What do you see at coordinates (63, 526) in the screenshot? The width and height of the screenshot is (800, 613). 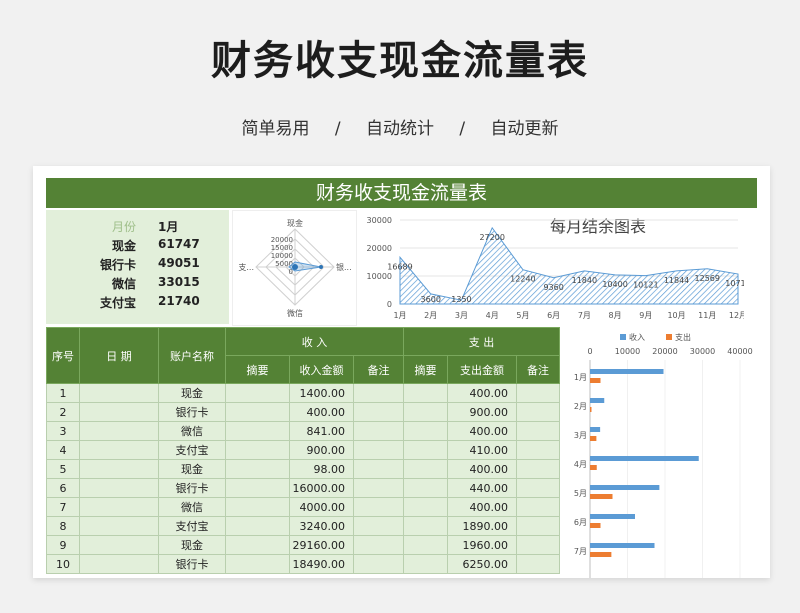 I see `cell-seq: 8` at bounding box center [63, 526].